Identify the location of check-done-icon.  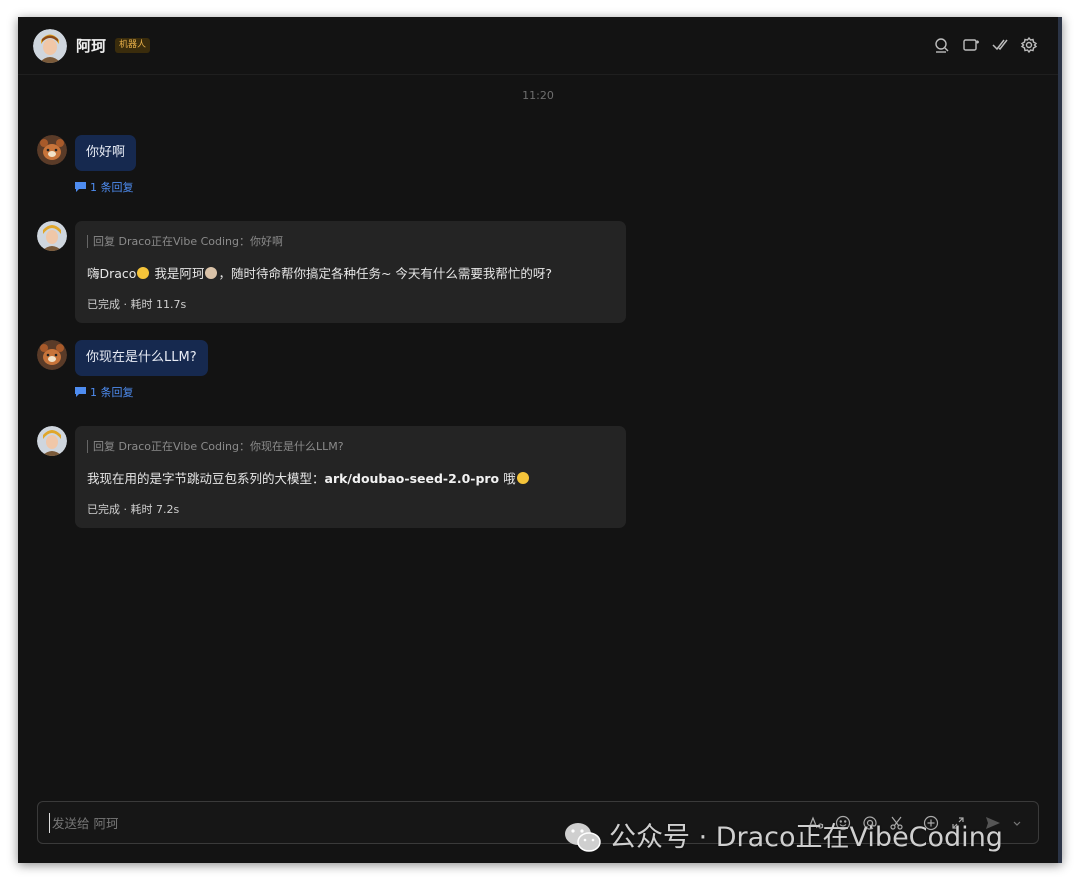
(1000, 45).